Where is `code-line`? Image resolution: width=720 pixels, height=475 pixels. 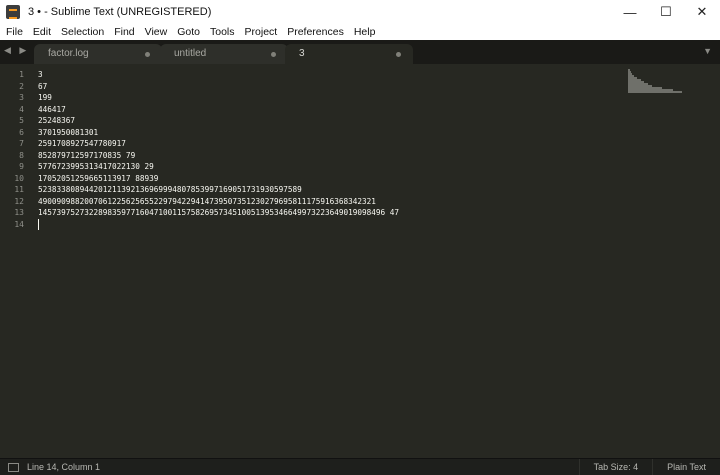 code-line is located at coordinates (218, 225).